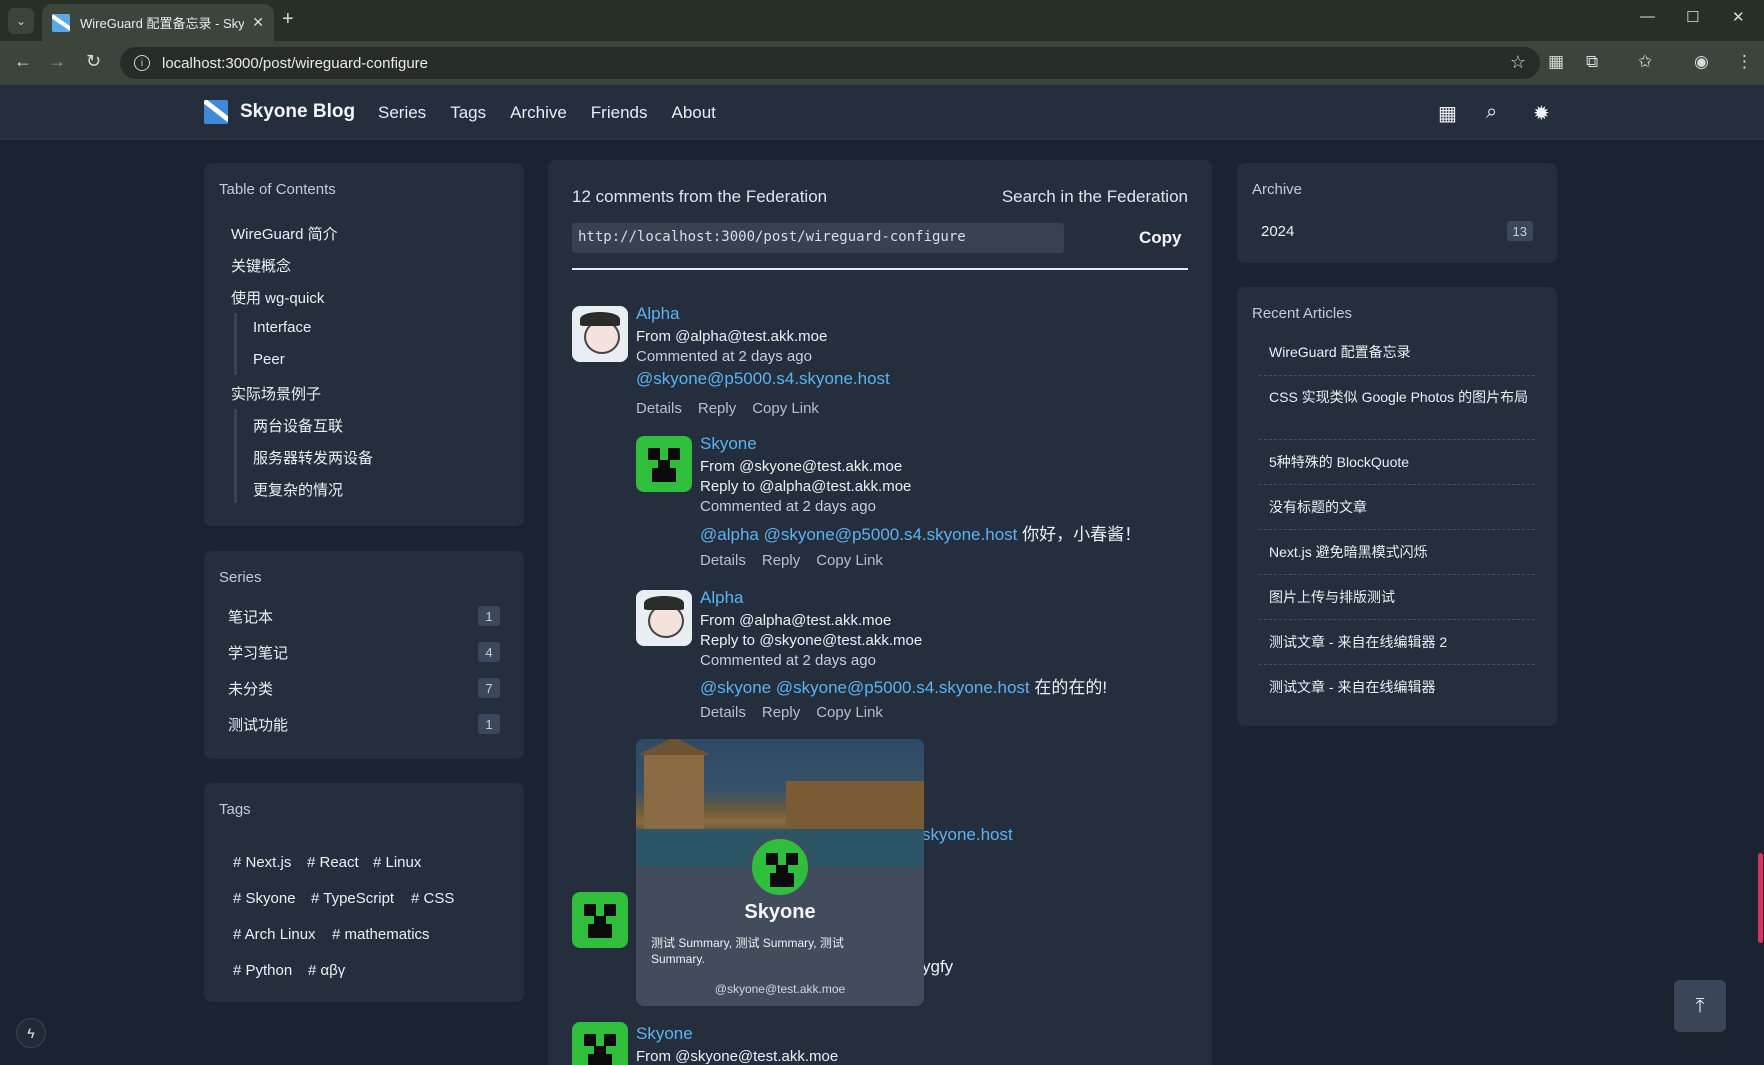  What do you see at coordinates (1592, 62) in the screenshot?
I see `extensions-puzzle-icon: ⧉` at bounding box center [1592, 62].